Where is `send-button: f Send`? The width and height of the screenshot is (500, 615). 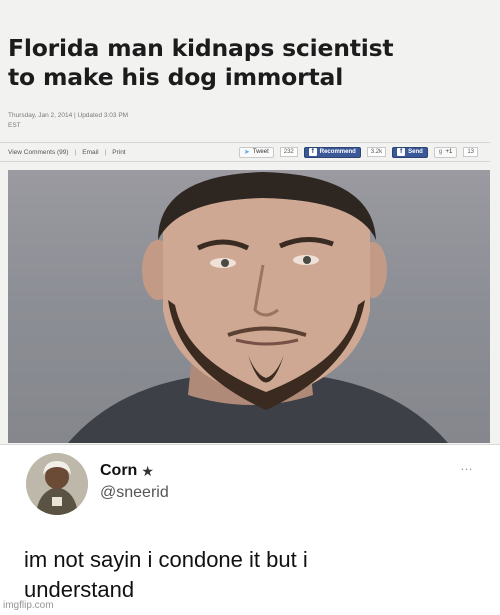 send-button: f Send is located at coordinates (410, 152).